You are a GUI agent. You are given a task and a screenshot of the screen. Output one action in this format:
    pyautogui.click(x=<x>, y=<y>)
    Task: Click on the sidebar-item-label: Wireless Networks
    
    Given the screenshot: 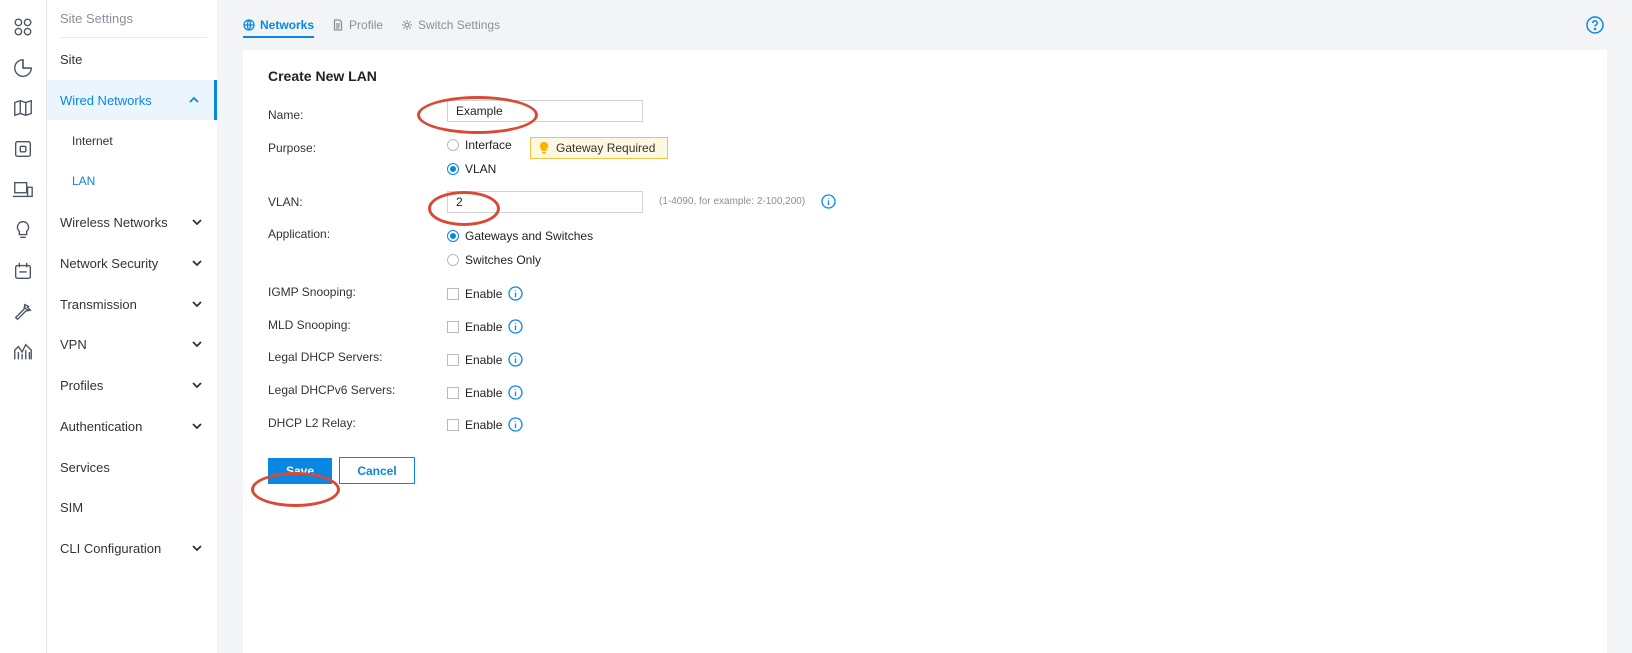 What is the action you would take?
    pyautogui.click(x=114, y=222)
    